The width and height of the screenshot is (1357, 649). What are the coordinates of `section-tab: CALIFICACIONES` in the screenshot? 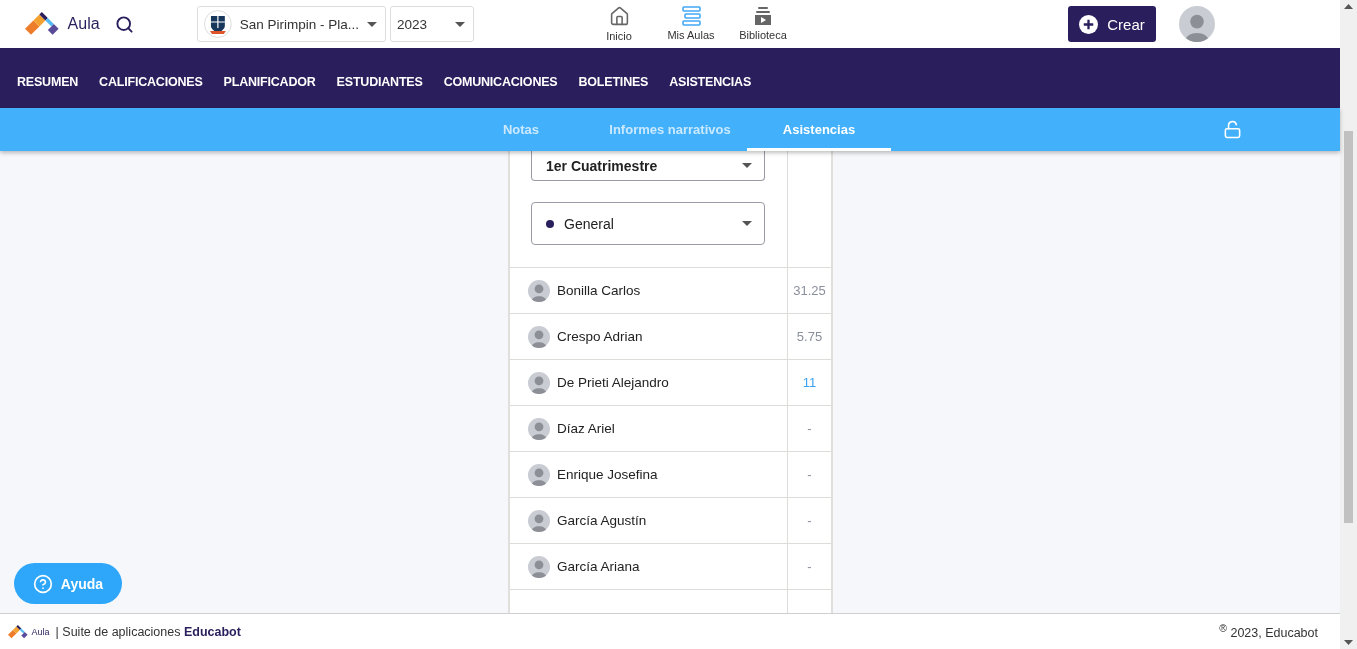 It's located at (151, 82).